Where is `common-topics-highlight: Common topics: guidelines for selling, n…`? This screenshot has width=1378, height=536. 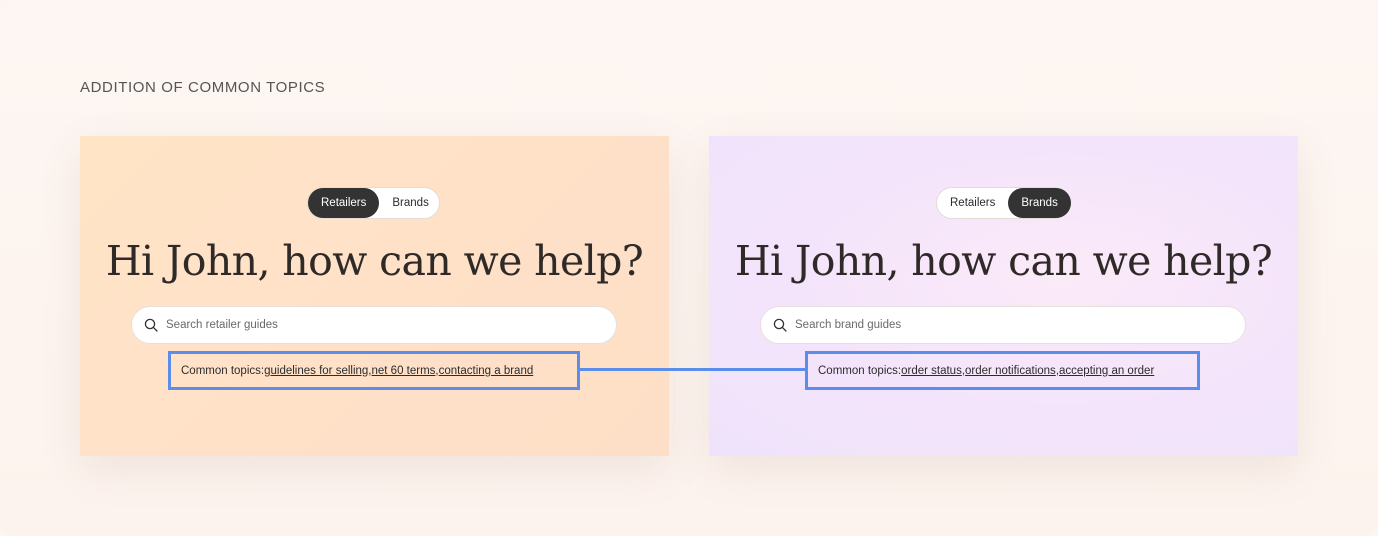 common-topics-highlight: Common topics: guidelines for selling, n… is located at coordinates (374, 370).